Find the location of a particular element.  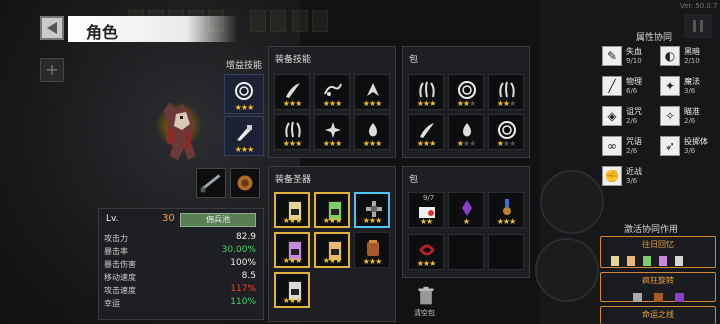

stat-row: 暴击率 30.00% is located at coordinates (181, 250).